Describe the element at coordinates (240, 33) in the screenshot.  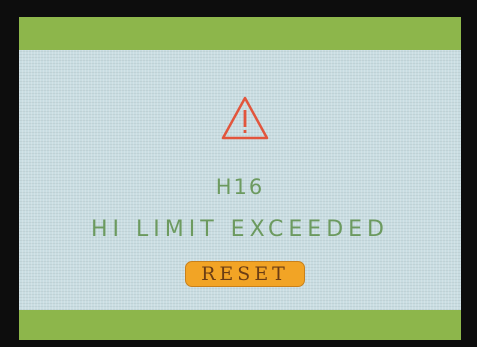
I see `top-status-bar` at that location.